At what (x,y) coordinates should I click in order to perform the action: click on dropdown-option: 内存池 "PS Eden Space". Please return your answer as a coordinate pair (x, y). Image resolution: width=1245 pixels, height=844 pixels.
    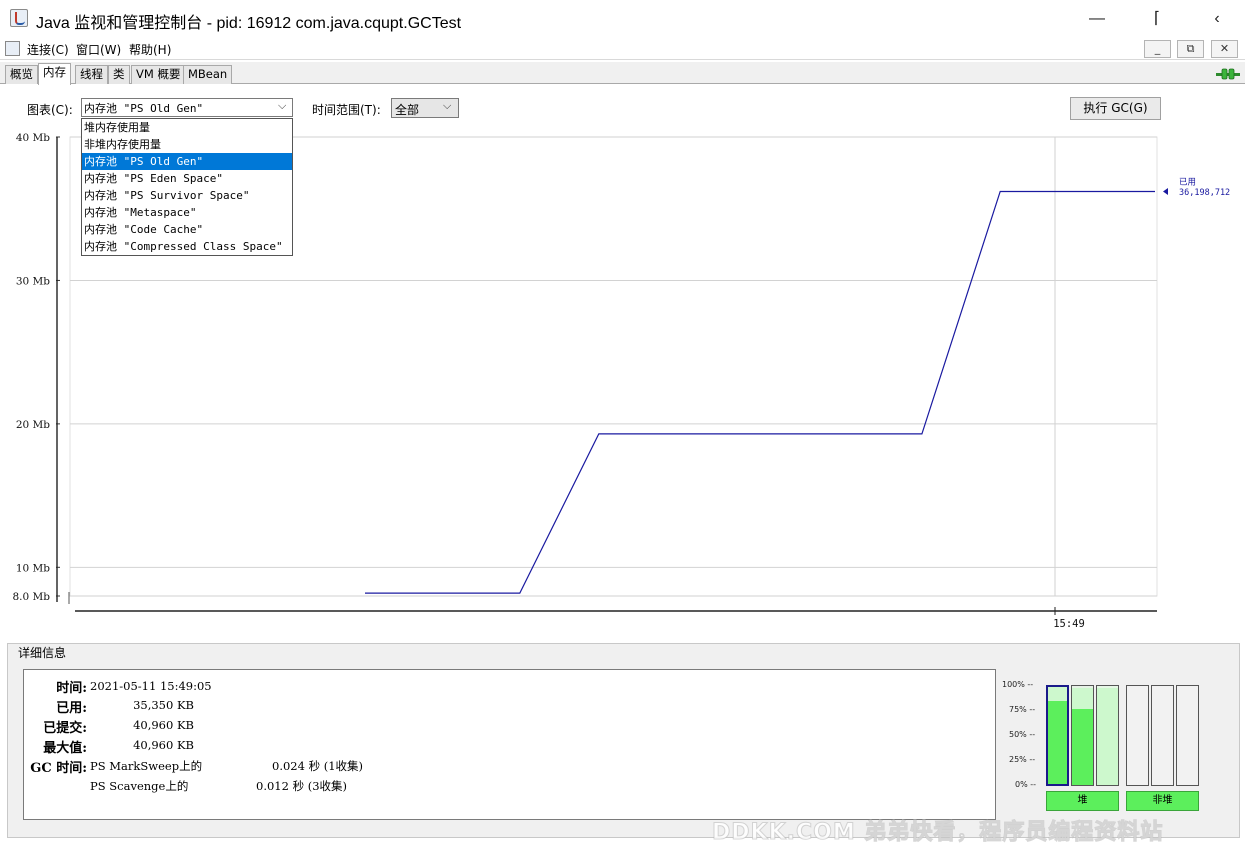
    Looking at the image, I should click on (187, 178).